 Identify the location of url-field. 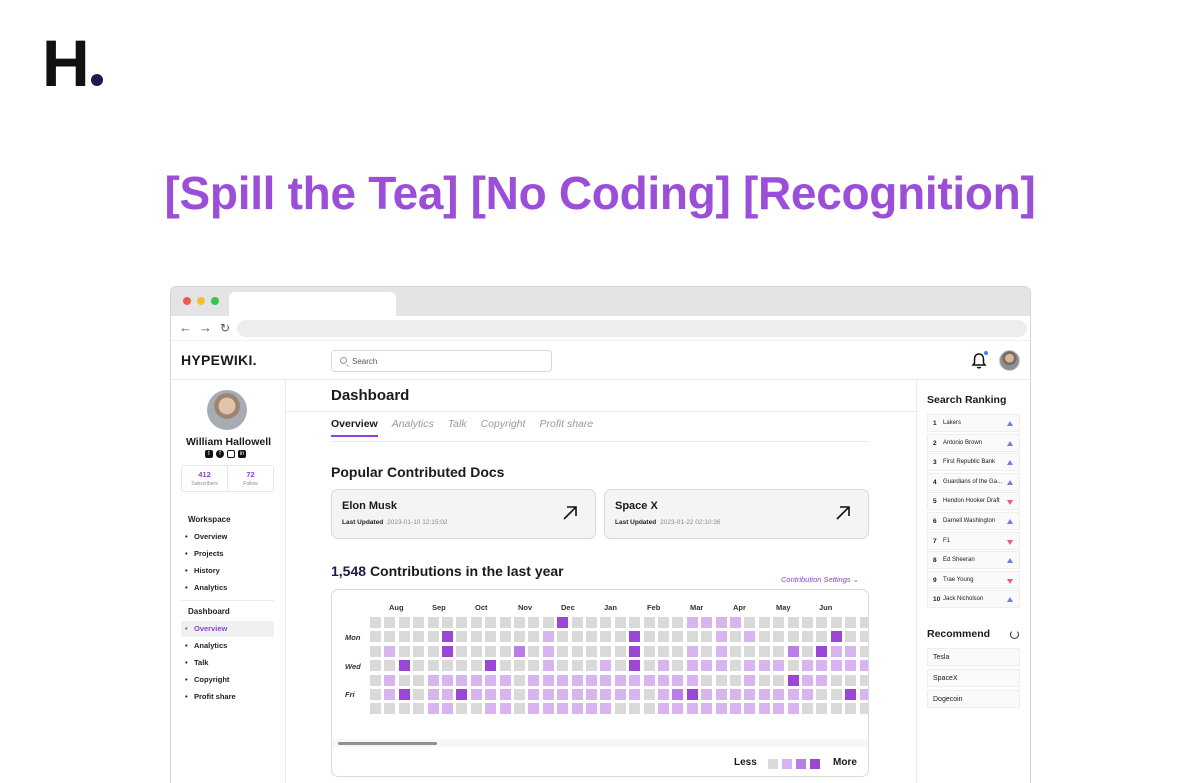
(632, 328).